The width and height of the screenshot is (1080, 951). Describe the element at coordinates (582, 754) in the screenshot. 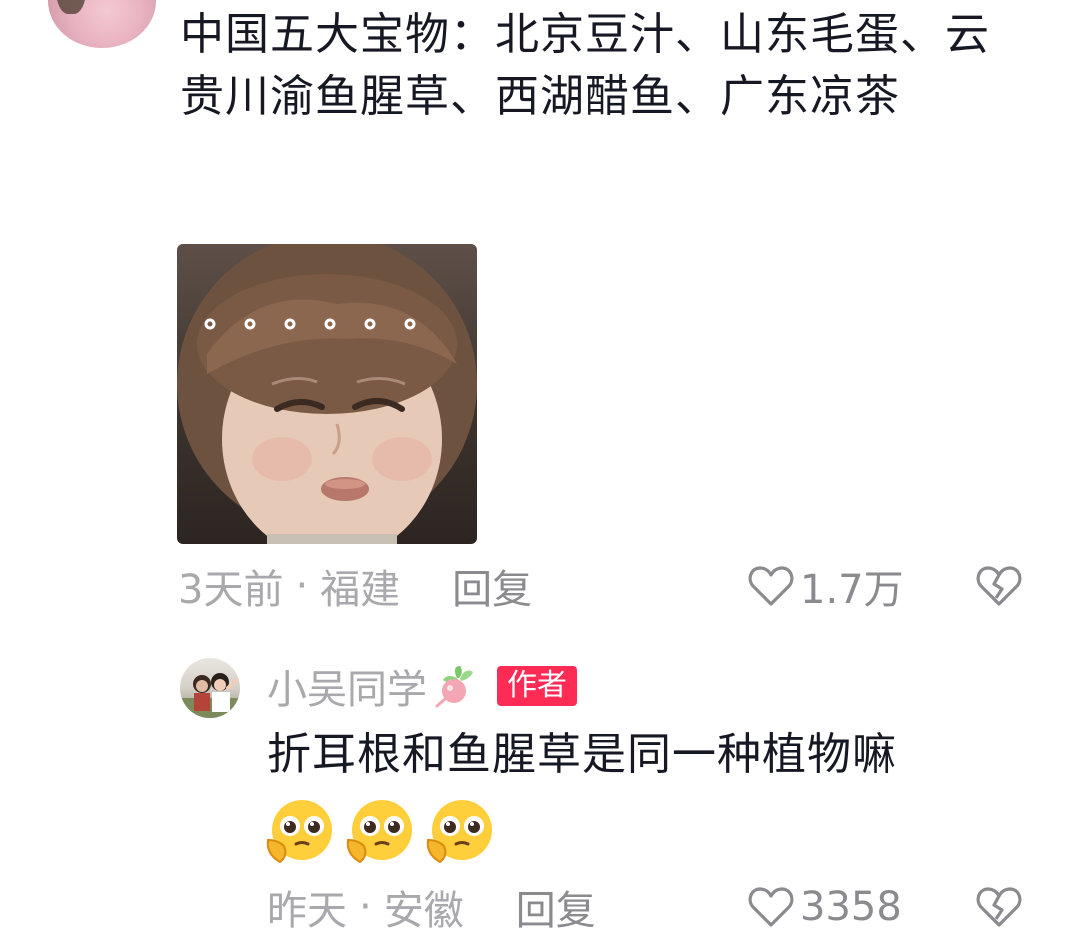

I see `reply-text: 折耳根和鱼腥草是同一种植物嘛` at that location.